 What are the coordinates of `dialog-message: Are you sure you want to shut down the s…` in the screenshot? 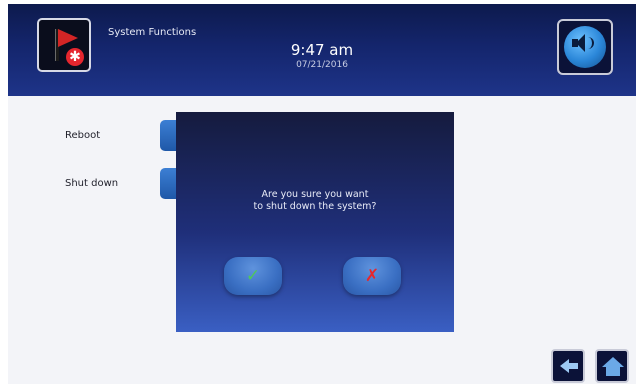 It's located at (315, 201).